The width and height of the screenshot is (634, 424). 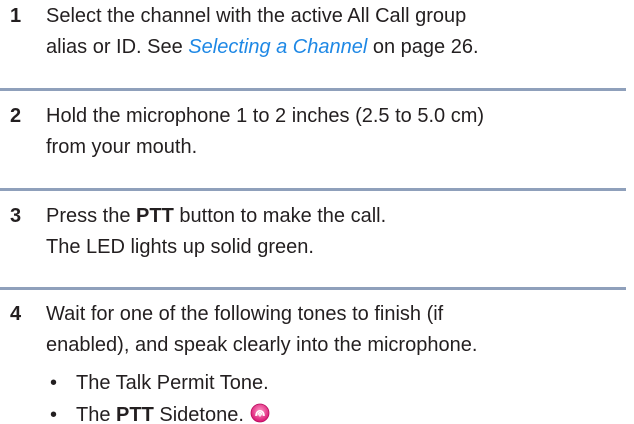 What do you see at coordinates (96, 414) in the screenshot?
I see `list-text-segment: The` at bounding box center [96, 414].